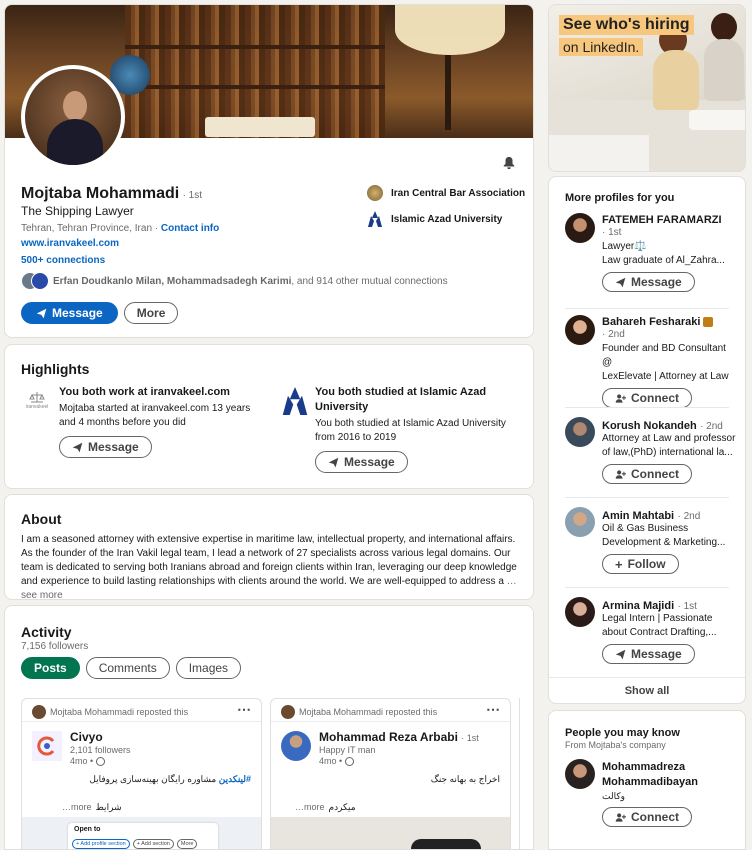  I want to click on org-item-university: Islamic Azad University, so click(446, 219).